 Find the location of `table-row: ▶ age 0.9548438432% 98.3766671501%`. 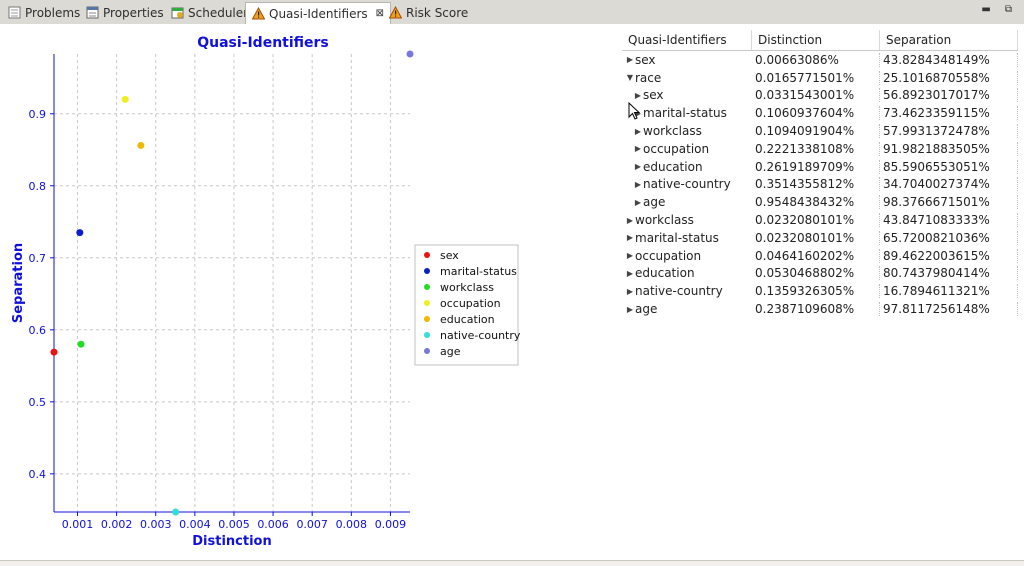

table-row: ▶ age 0.9548438432% 98.3766671501% is located at coordinates (820, 202).